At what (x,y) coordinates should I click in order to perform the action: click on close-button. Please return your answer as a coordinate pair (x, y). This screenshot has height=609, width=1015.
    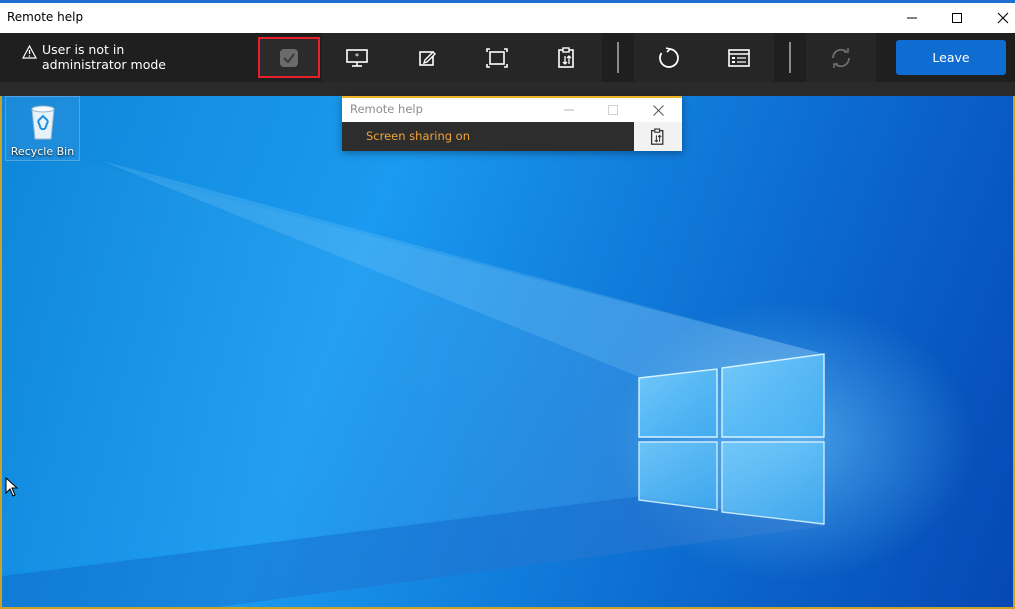
    Looking at the image, I should click on (997, 18).